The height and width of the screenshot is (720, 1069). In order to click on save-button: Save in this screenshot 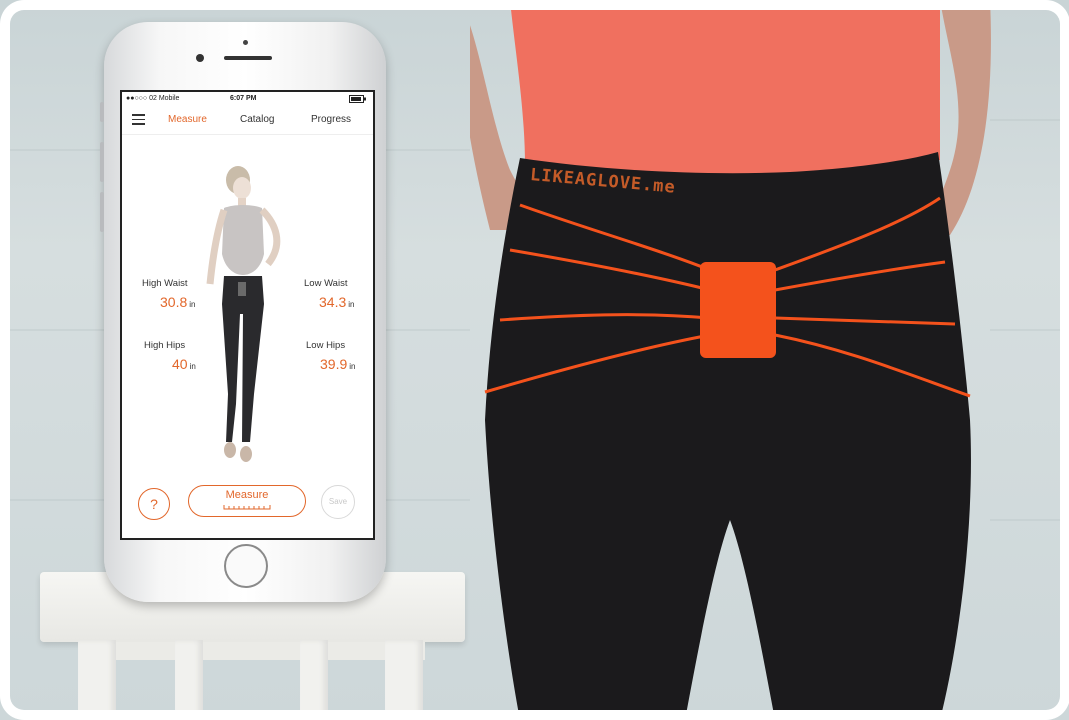, I will do `click(338, 502)`.